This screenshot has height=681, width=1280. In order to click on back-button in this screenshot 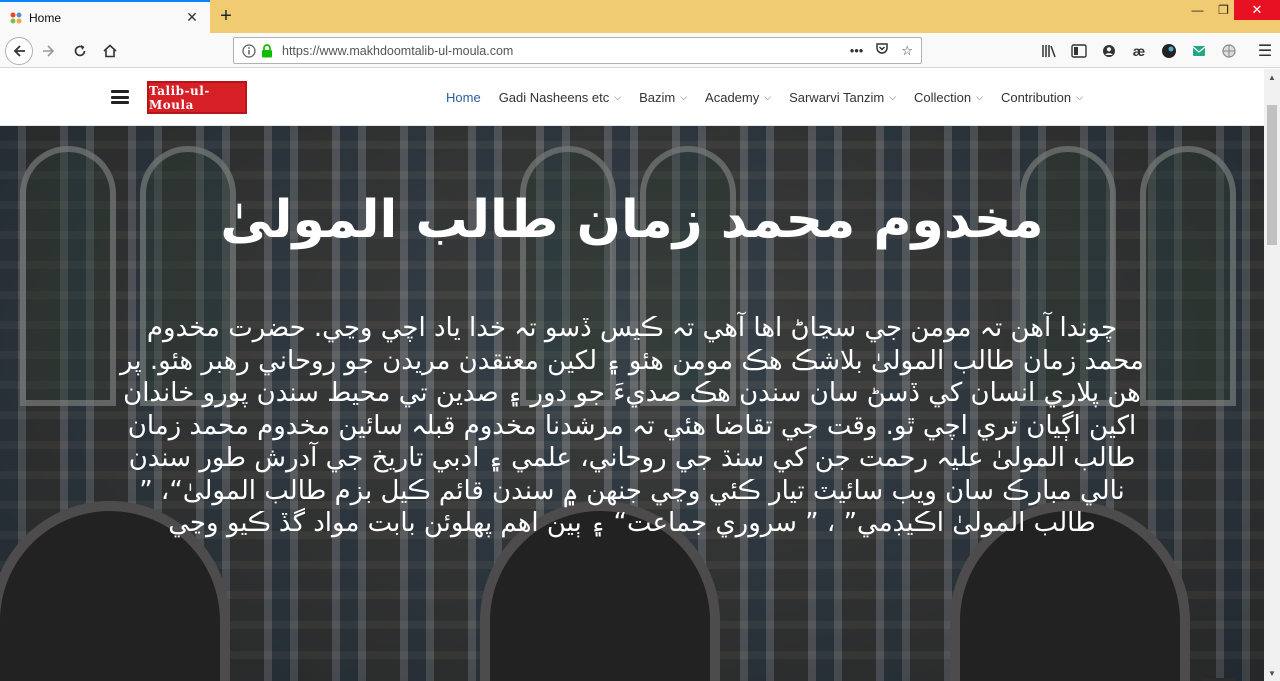, I will do `click(19, 51)`.